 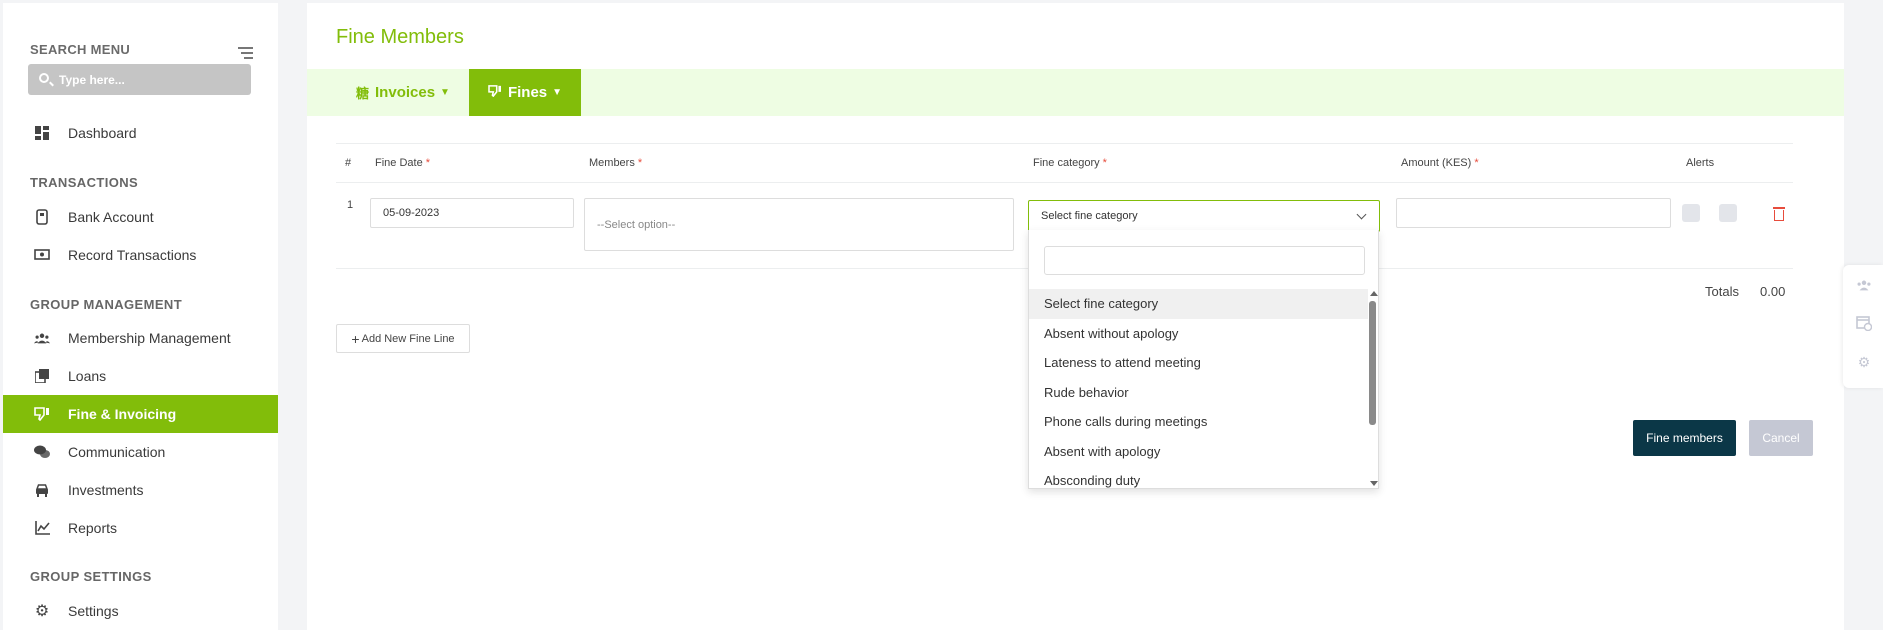 What do you see at coordinates (140, 528) in the screenshot?
I see `sidebar-item-reports: Reports` at bounding box center [140, 528].